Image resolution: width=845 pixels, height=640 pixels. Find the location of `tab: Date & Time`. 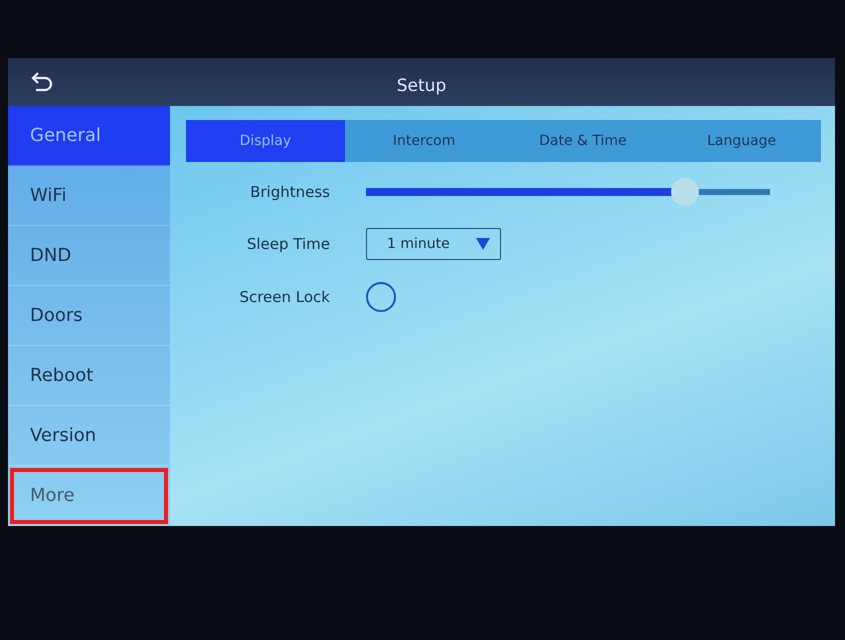

tab: Date & Time is located at coordinates (583, 141).